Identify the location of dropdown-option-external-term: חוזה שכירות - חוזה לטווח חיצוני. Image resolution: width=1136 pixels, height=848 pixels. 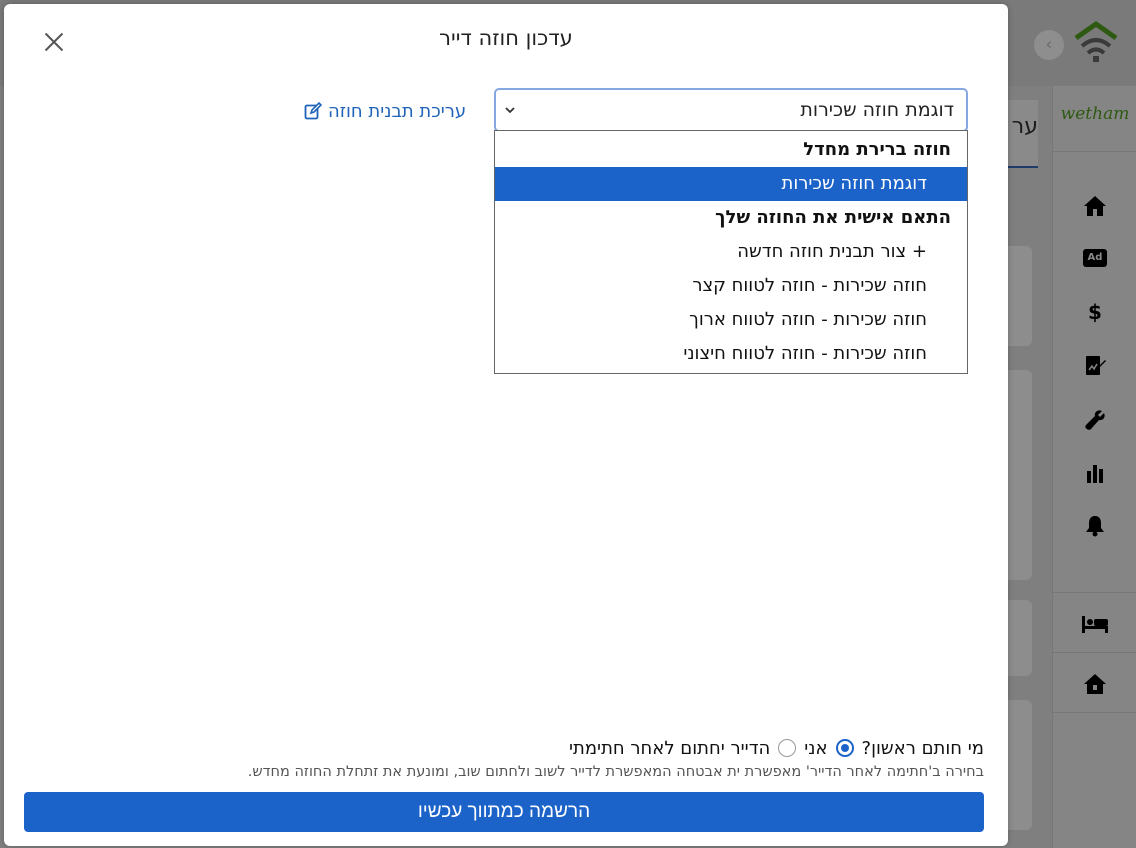
(731, 354).